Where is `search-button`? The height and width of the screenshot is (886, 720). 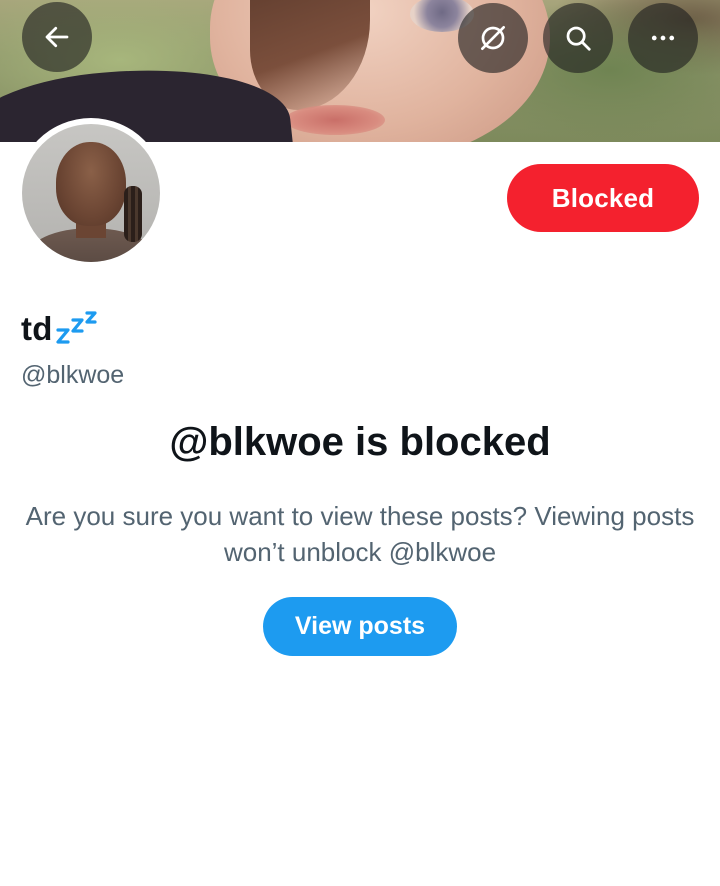 search-button is located at coordinates (578, 38).